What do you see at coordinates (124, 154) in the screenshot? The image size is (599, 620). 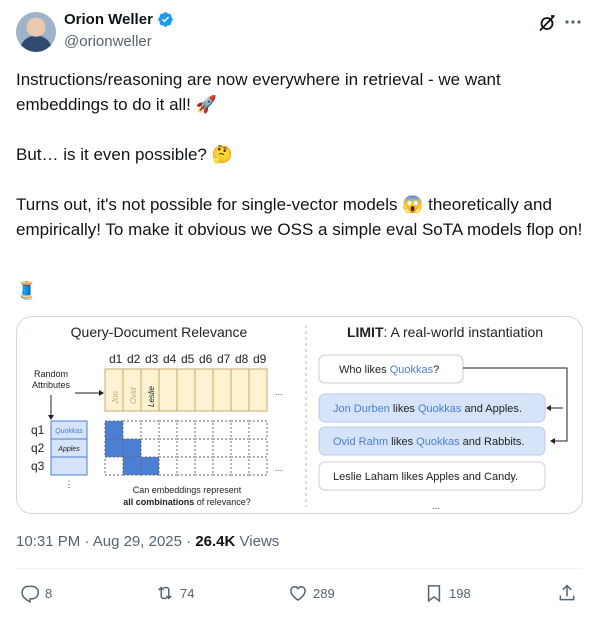 I see `tweet-paragraph: But… is it even possible? 🤔` at bounding box center [124, 154].